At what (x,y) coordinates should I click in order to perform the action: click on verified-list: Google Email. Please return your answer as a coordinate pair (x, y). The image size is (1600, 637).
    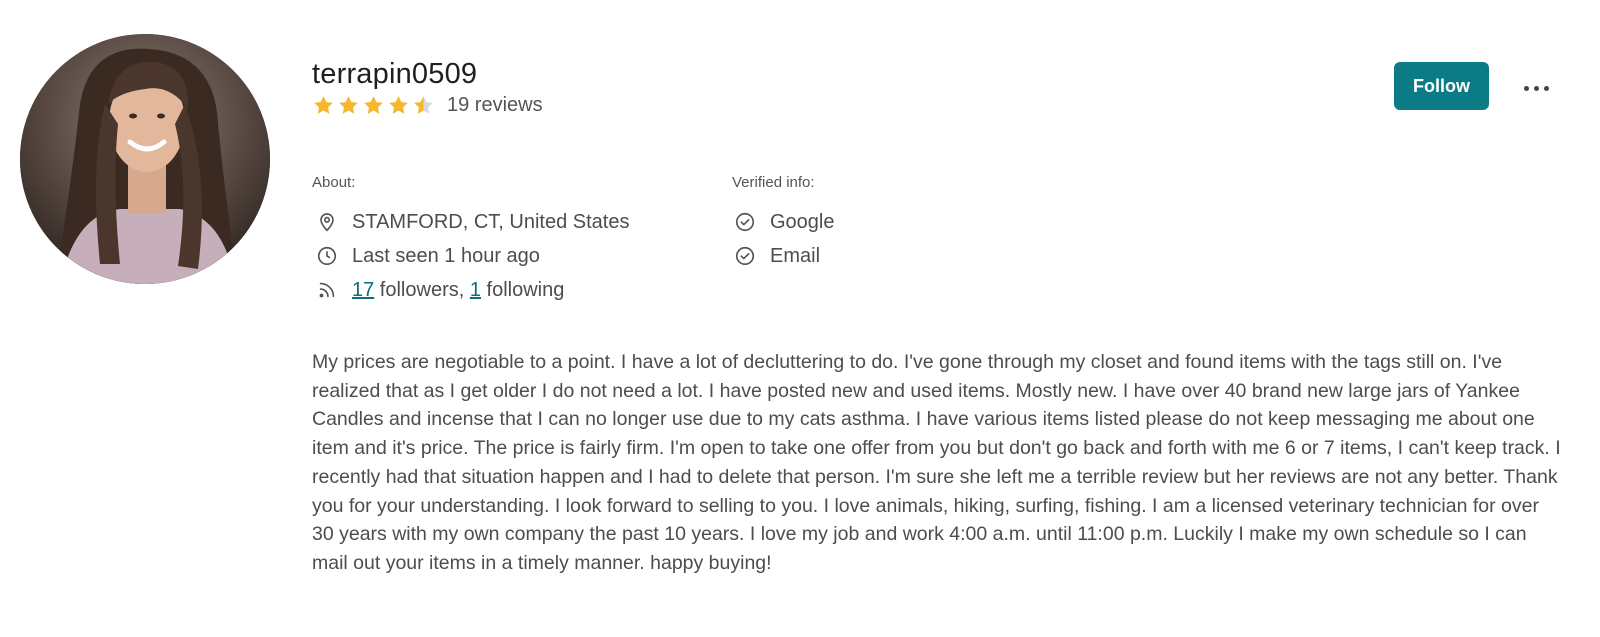
    Looking at the image, I should click on (784, 239).